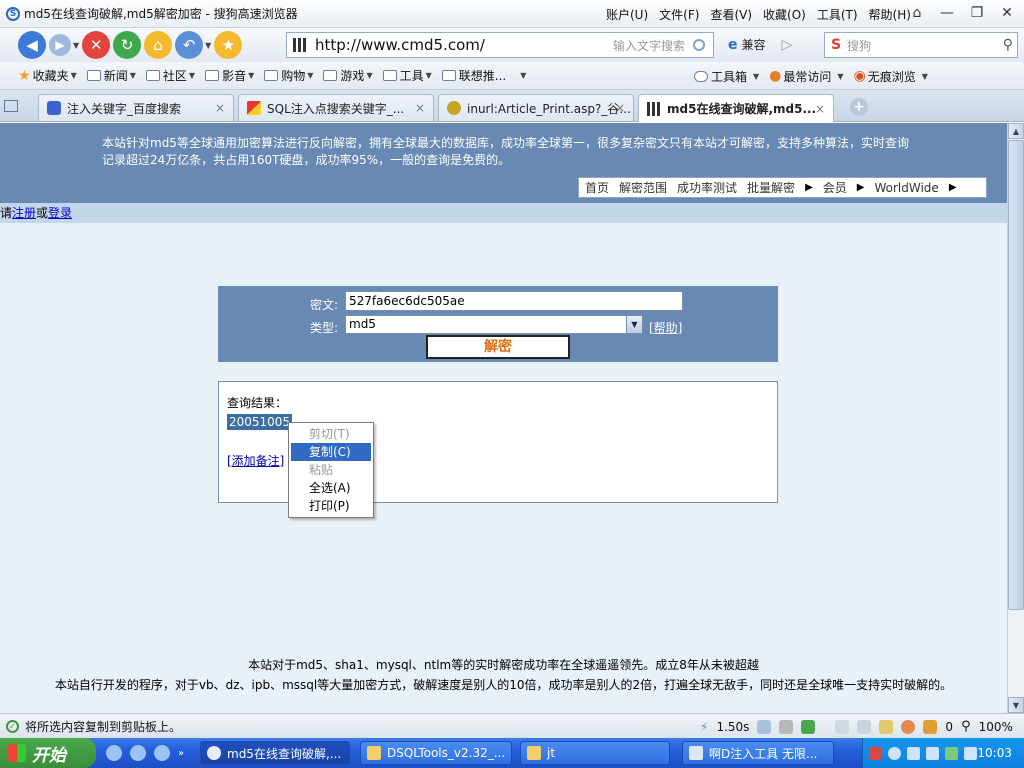 The image size is (1024, 768). Describe the element at coordinates (331, 488) in the screenshot. I see `menu-item-select-all: 全选(A)` at that location.